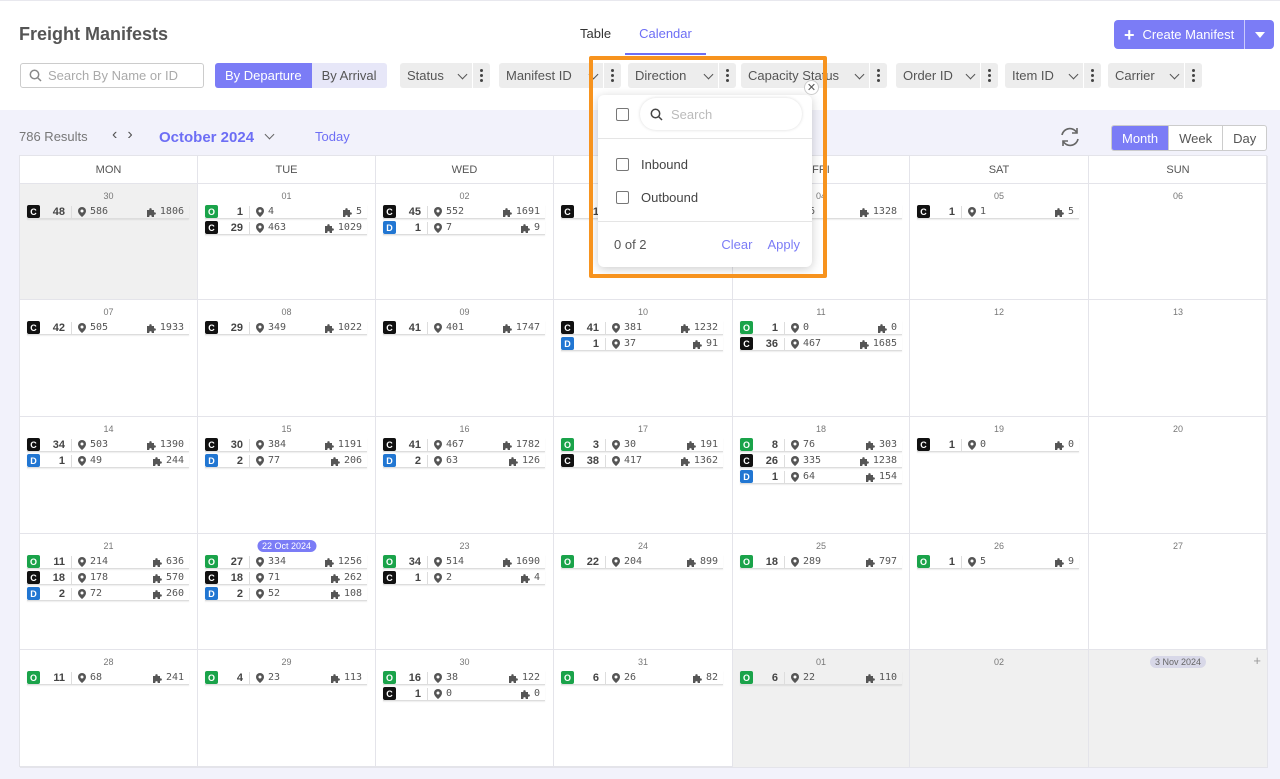  I want to click on day-cell: 19 C 1 0 0, so click(999, 475).